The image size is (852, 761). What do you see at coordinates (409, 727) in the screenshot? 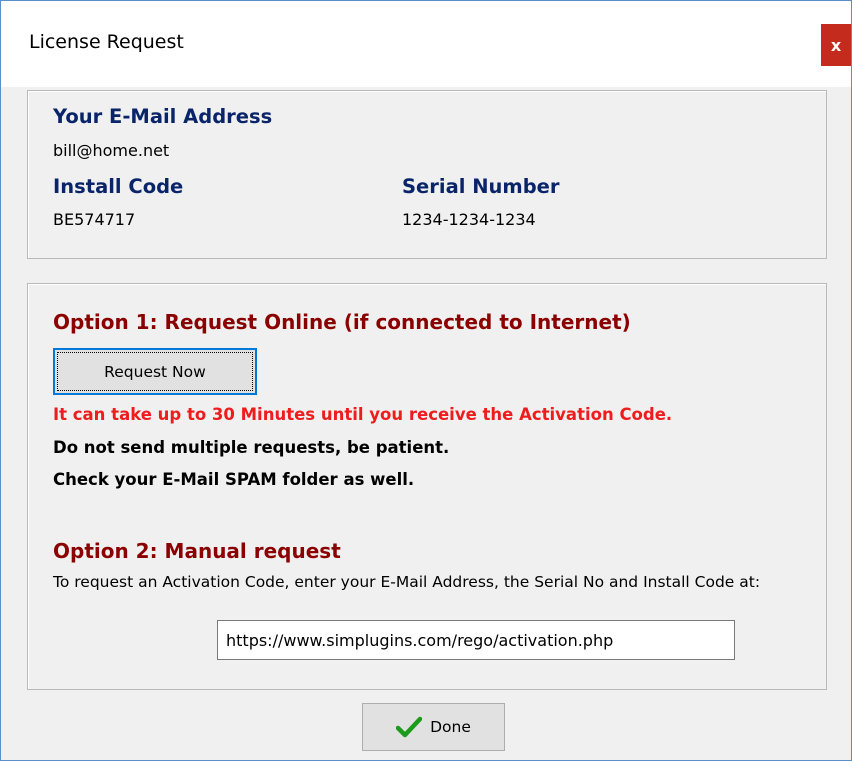
I see `checkmark-icon` at bounding box center [409, 727].